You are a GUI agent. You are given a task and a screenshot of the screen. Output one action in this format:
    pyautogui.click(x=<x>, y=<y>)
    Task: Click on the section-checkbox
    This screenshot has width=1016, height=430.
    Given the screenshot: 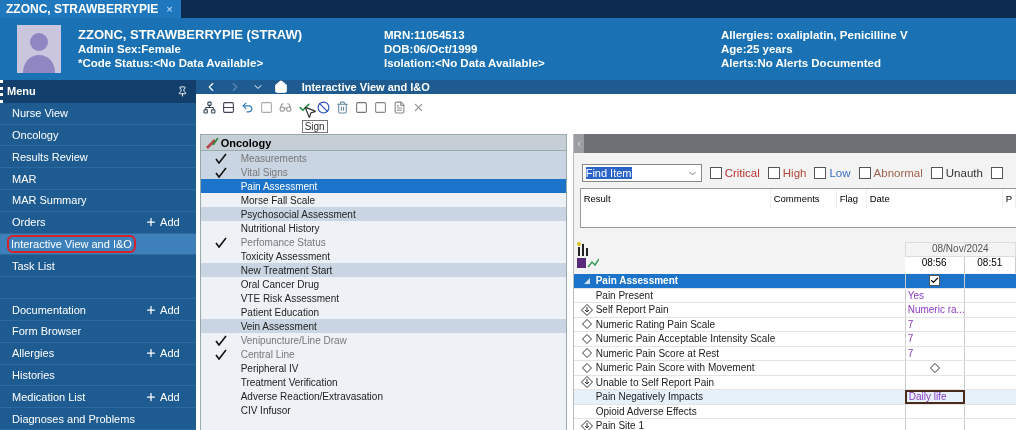 What is the action you would take?
    pyautogui.click(x=935, y=281)
    